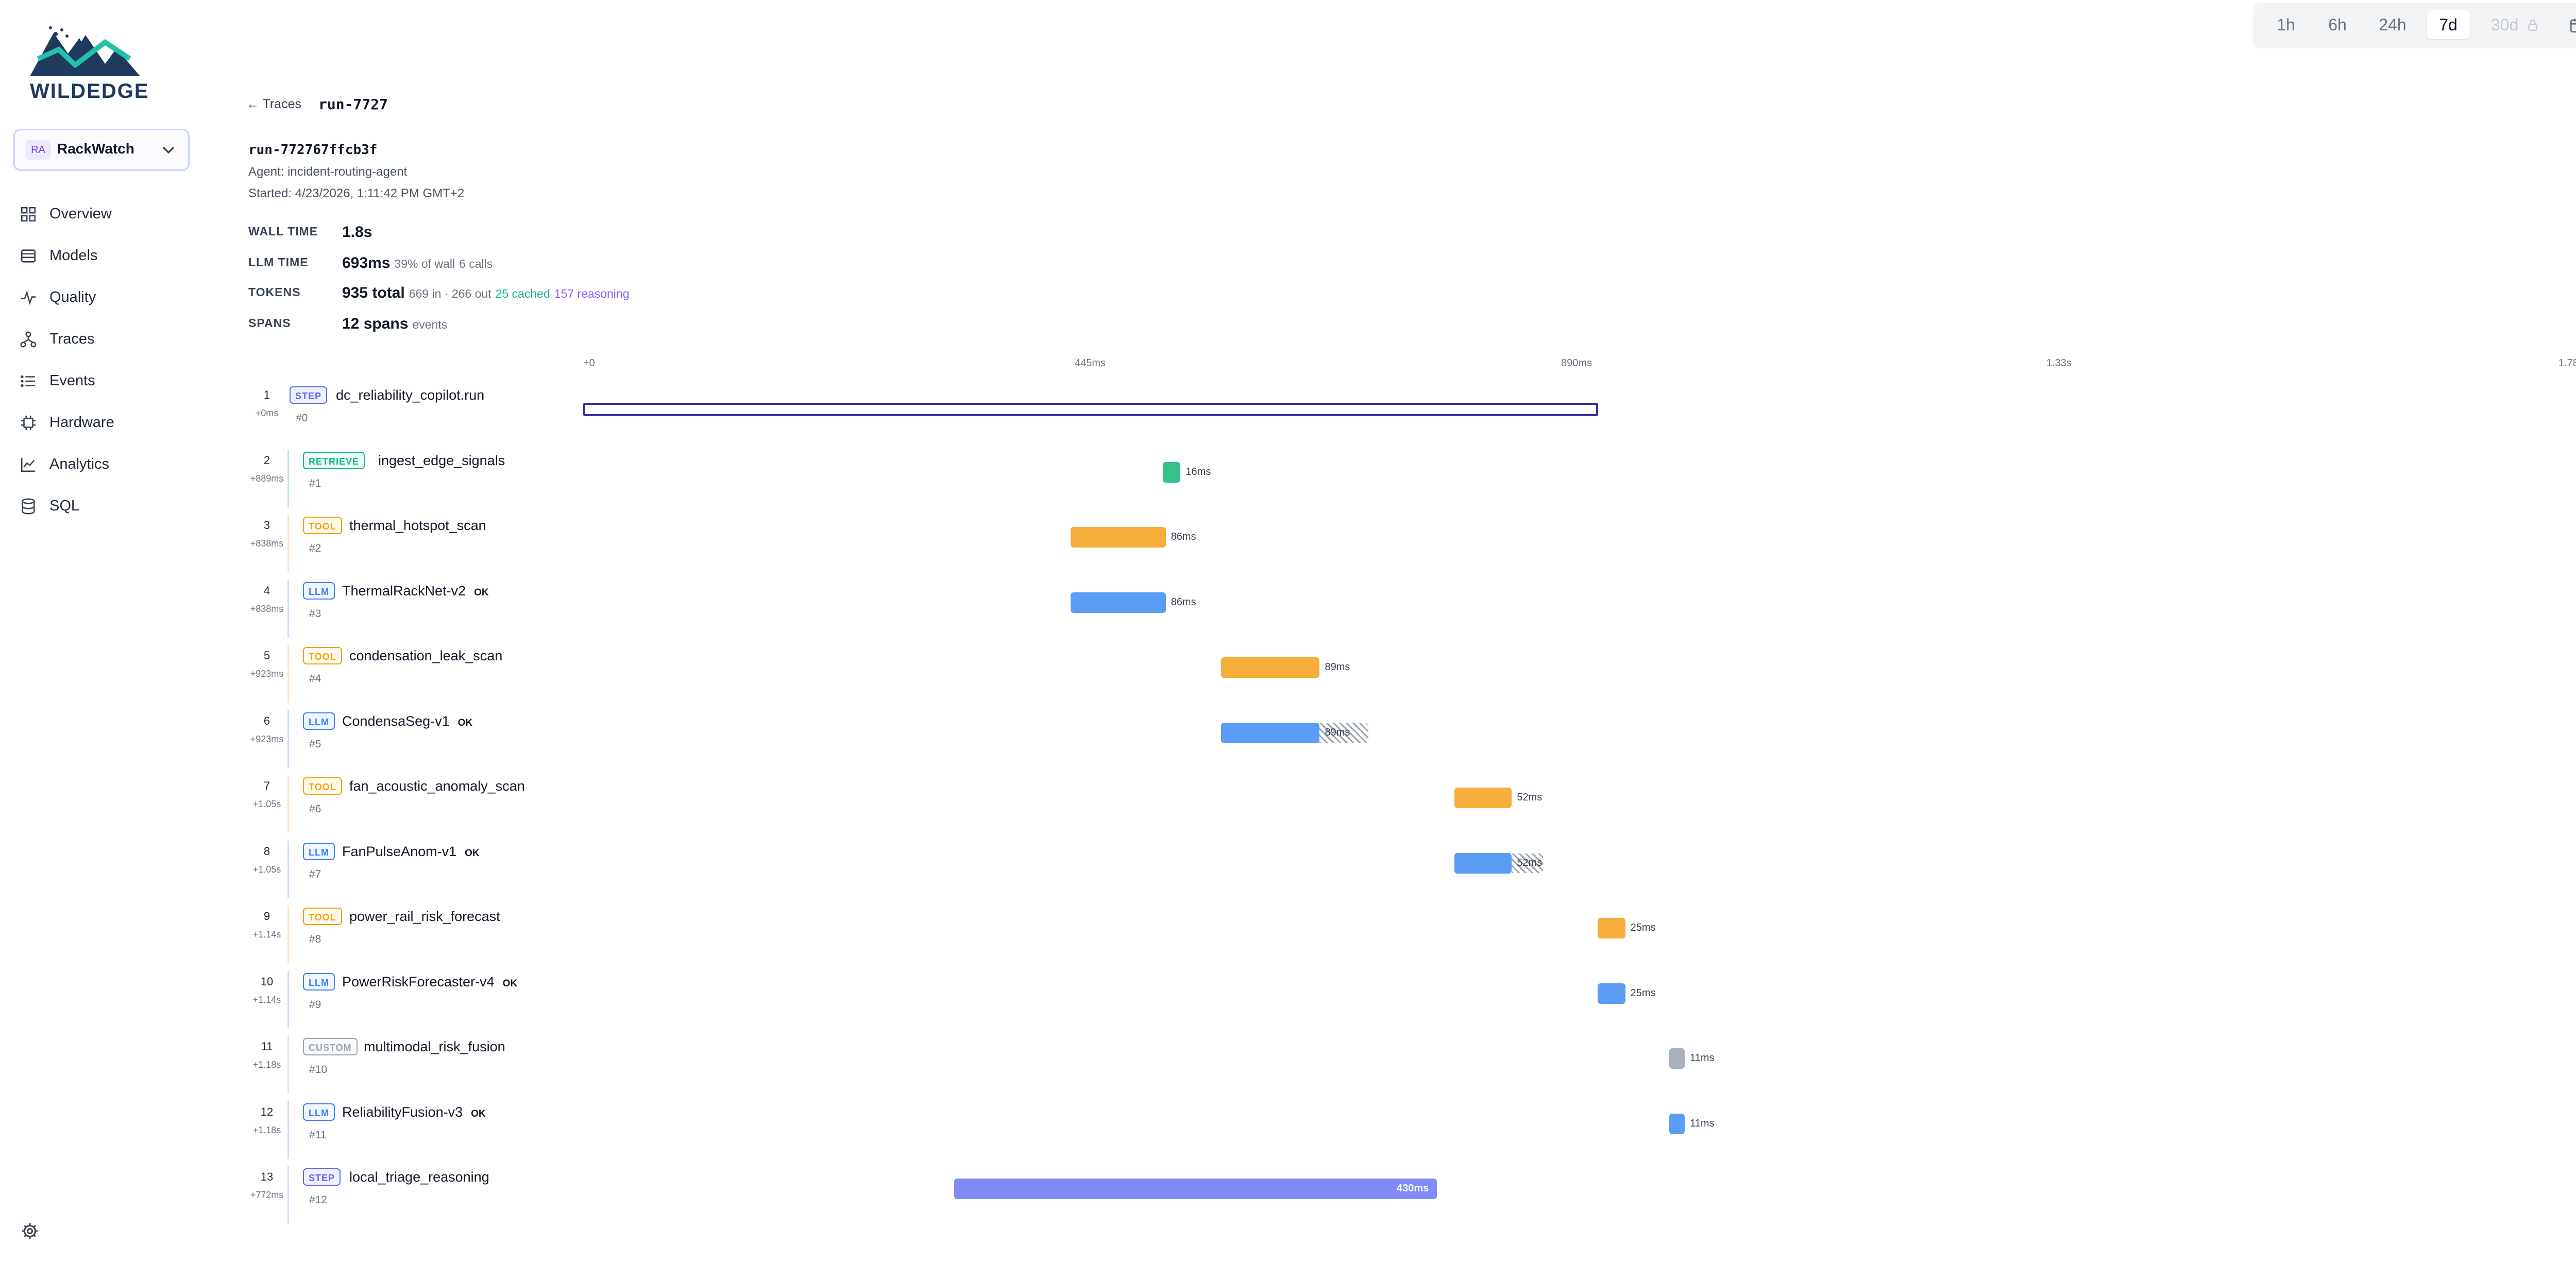 This screenshot has width=2576, height=1263. Describe the element at coordinates (396, 721) in the screenshot. I see `span-name-text: CondensaSeg-v1` at that location.